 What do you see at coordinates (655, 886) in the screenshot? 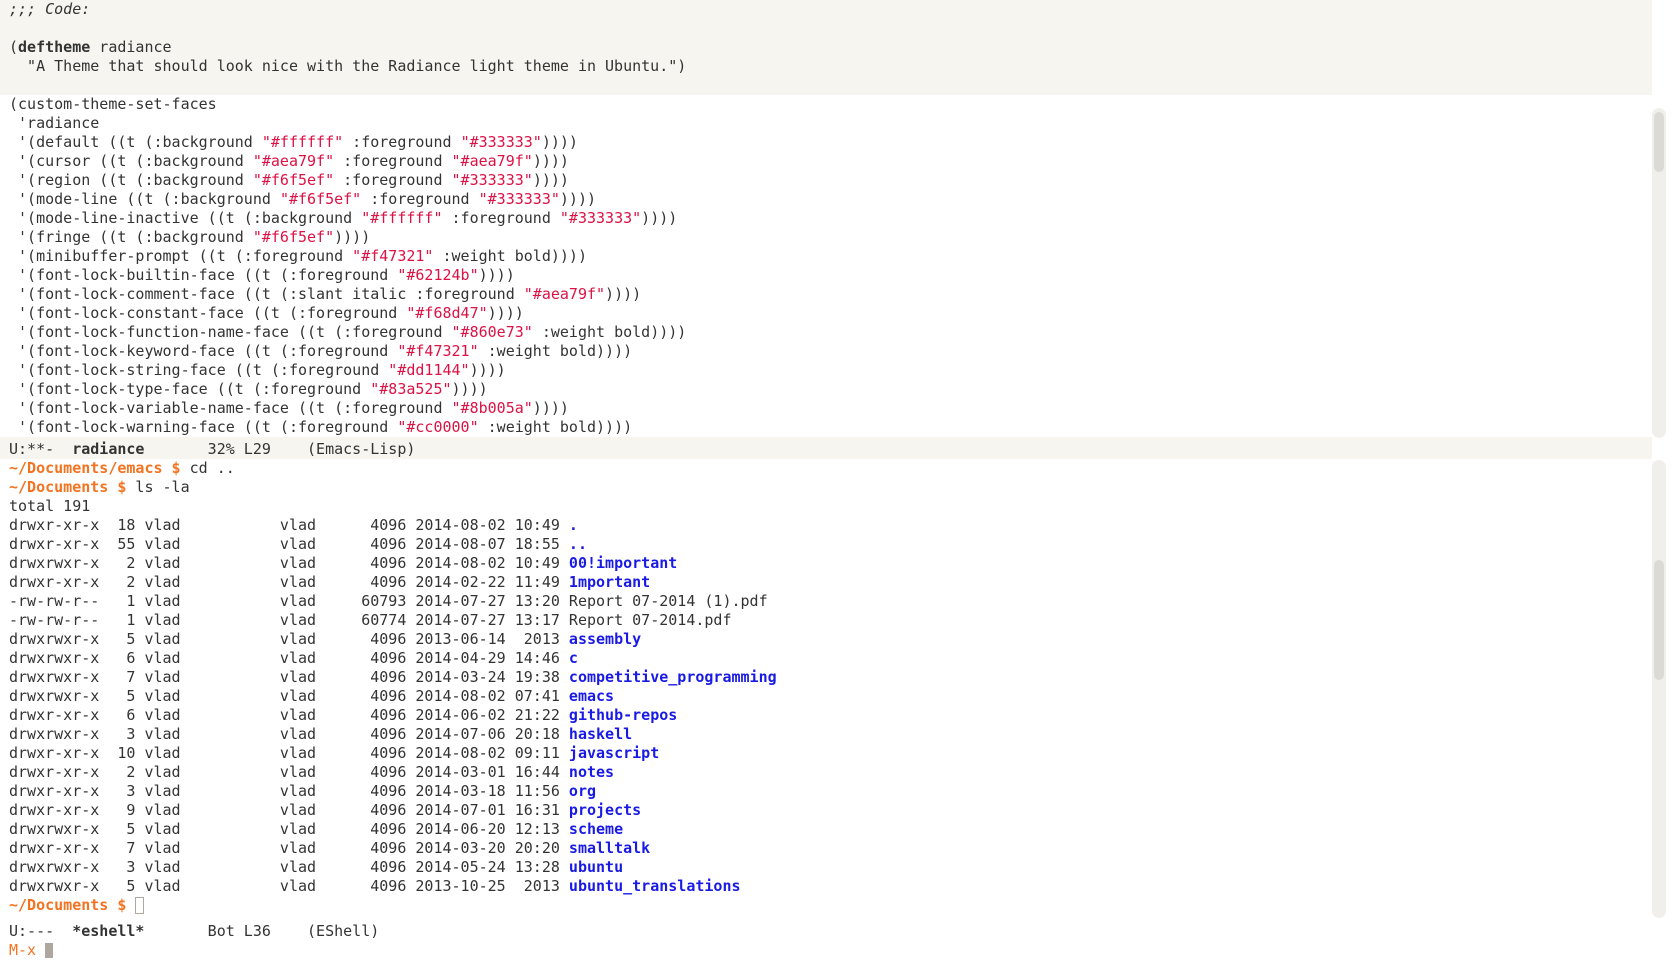
I see `ls-directory-name: ubuntu_translations` at bounding box center [655, 886].